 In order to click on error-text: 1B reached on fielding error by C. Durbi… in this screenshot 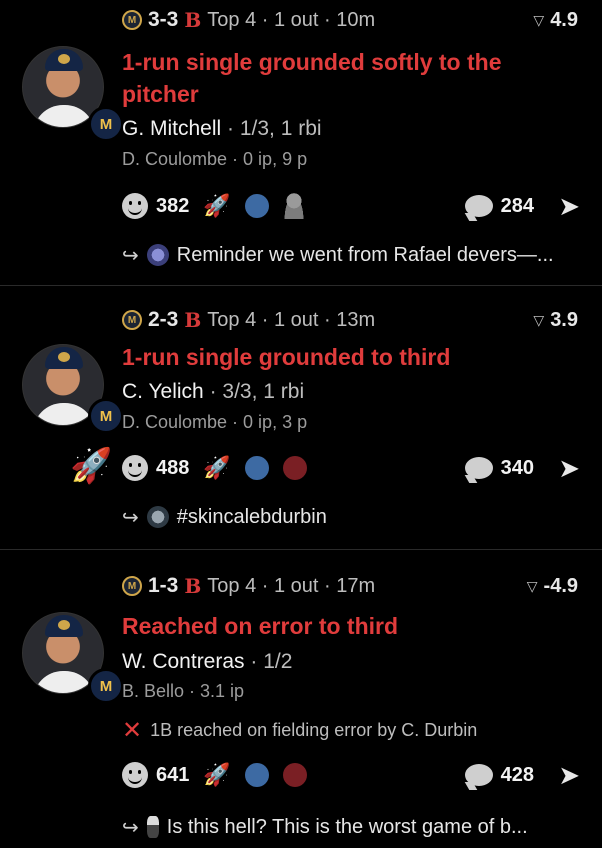, I will do `click(314, 730)`.